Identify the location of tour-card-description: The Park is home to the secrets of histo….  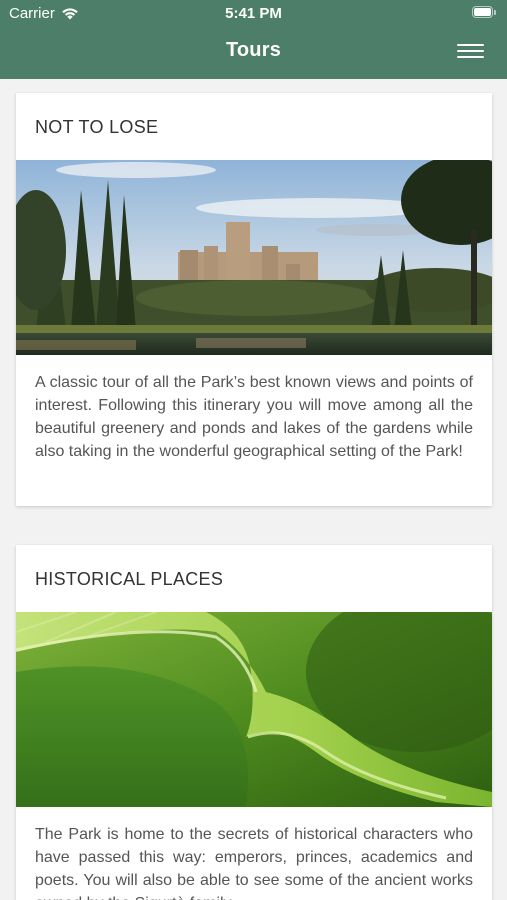
(254, 863).